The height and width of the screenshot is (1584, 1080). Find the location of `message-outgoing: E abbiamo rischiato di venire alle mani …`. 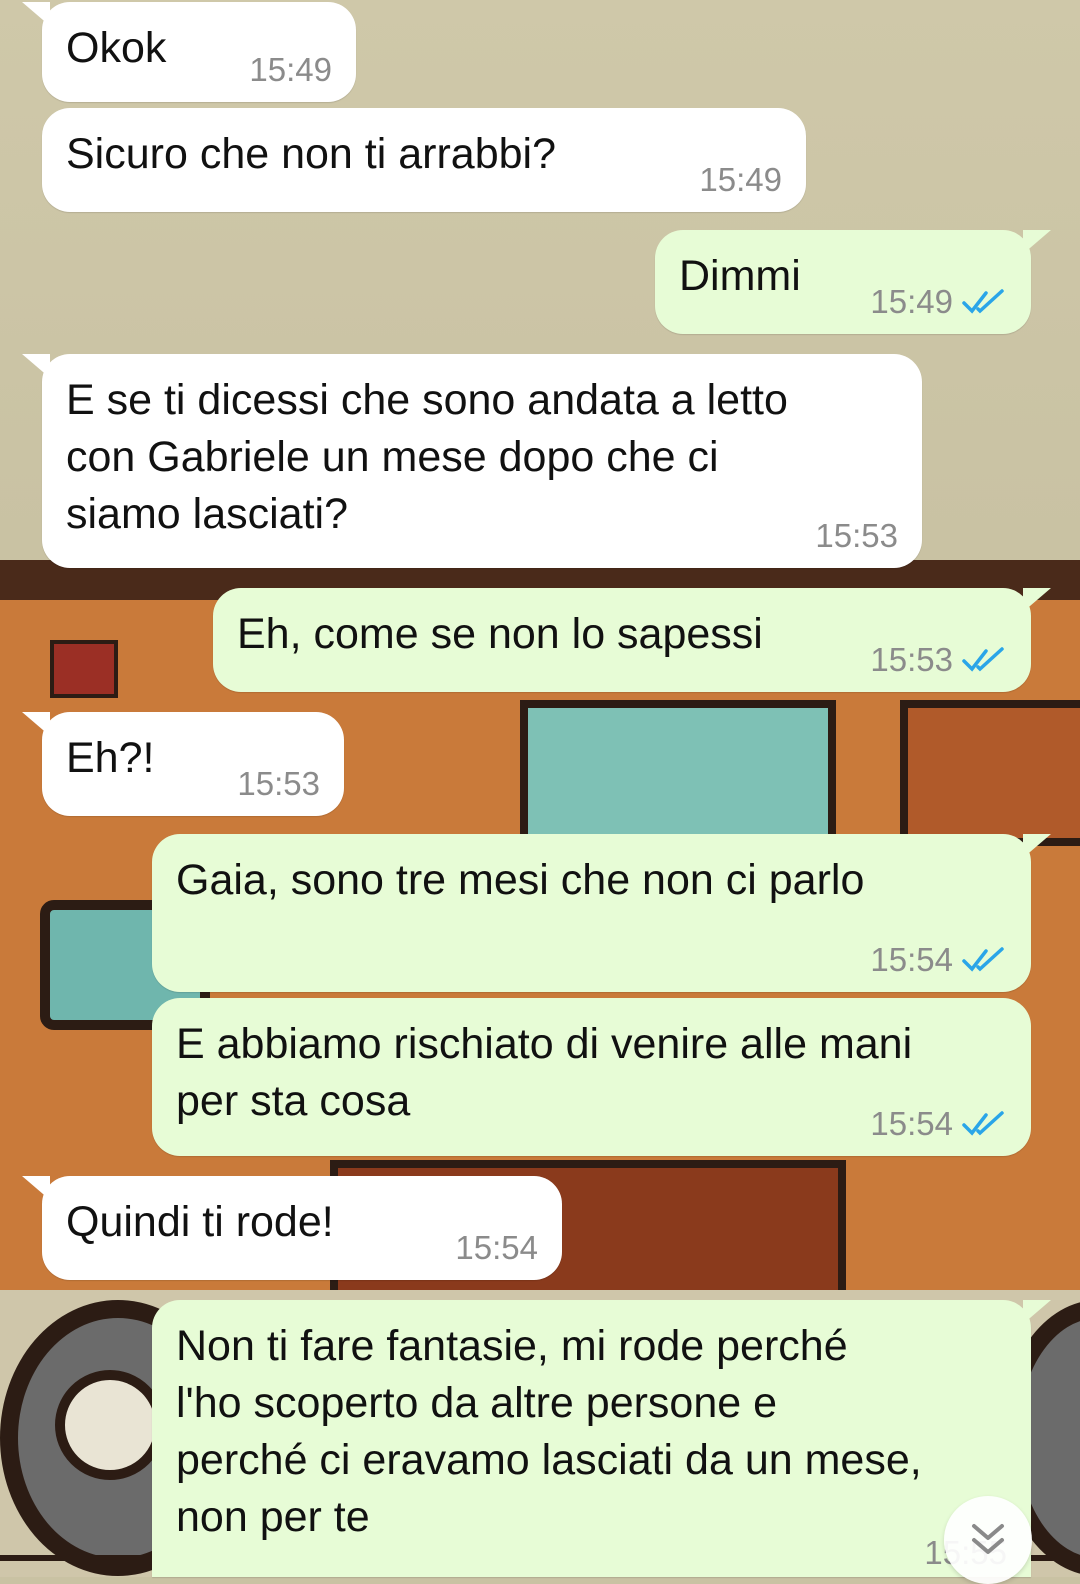

message-outgoing: E abbiamo rischiato di venire alle mani … is located at coordinates (591, 1077).